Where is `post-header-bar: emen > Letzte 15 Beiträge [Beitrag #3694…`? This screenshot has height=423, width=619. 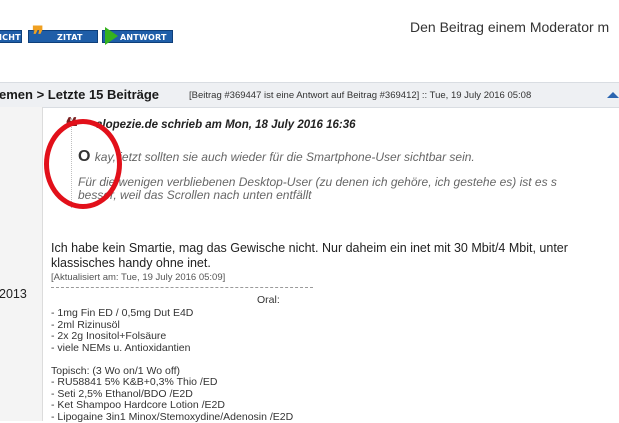 post-header-bar: emen > Letzte 15 Beiträge [Beitrag #3694… is located at coordinates (309, 95).